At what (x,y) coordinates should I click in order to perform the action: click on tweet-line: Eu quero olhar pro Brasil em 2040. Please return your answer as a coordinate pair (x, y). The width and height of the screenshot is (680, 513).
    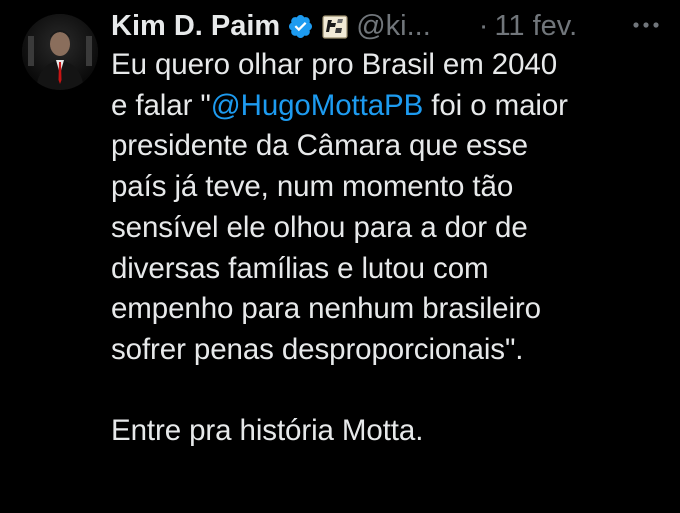
    Looking at the image, I should click on (334, 64).